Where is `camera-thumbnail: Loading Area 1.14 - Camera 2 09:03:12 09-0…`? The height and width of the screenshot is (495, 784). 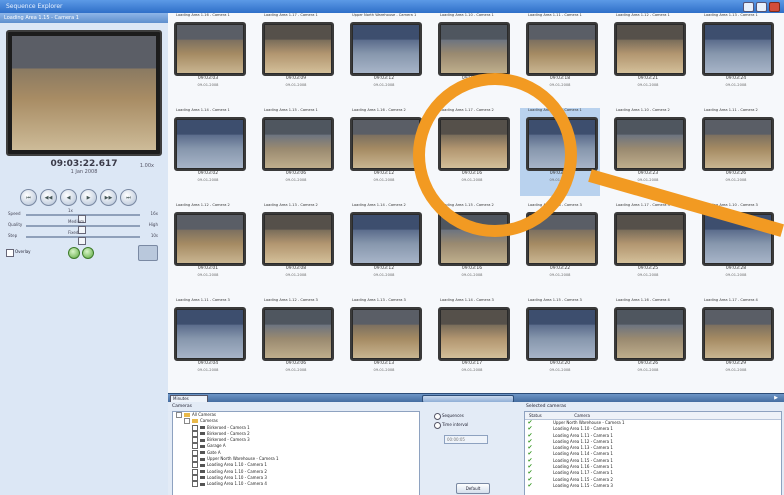
camera-thumbnail: Loading Area 1.14 - Camera 2 09:03:12 09-0… is located at coordinates (384, 247).